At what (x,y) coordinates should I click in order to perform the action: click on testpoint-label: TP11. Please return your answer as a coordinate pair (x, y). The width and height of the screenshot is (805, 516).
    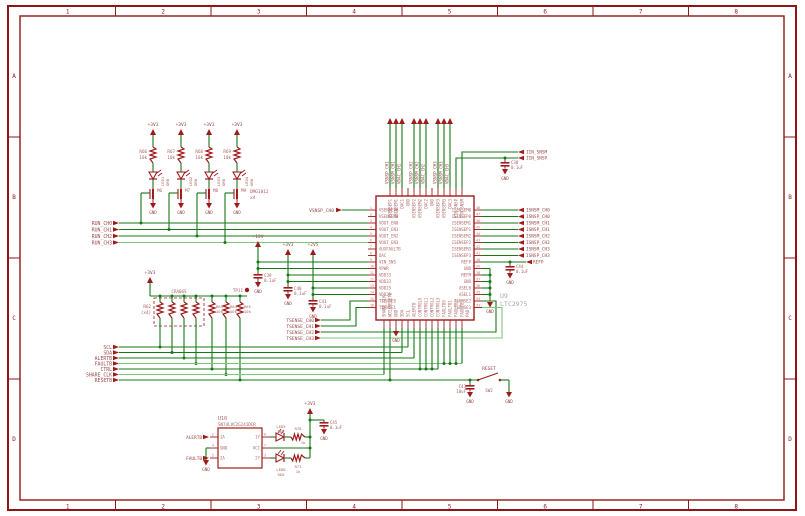
    Looking at the image, I should click on (238, 290).